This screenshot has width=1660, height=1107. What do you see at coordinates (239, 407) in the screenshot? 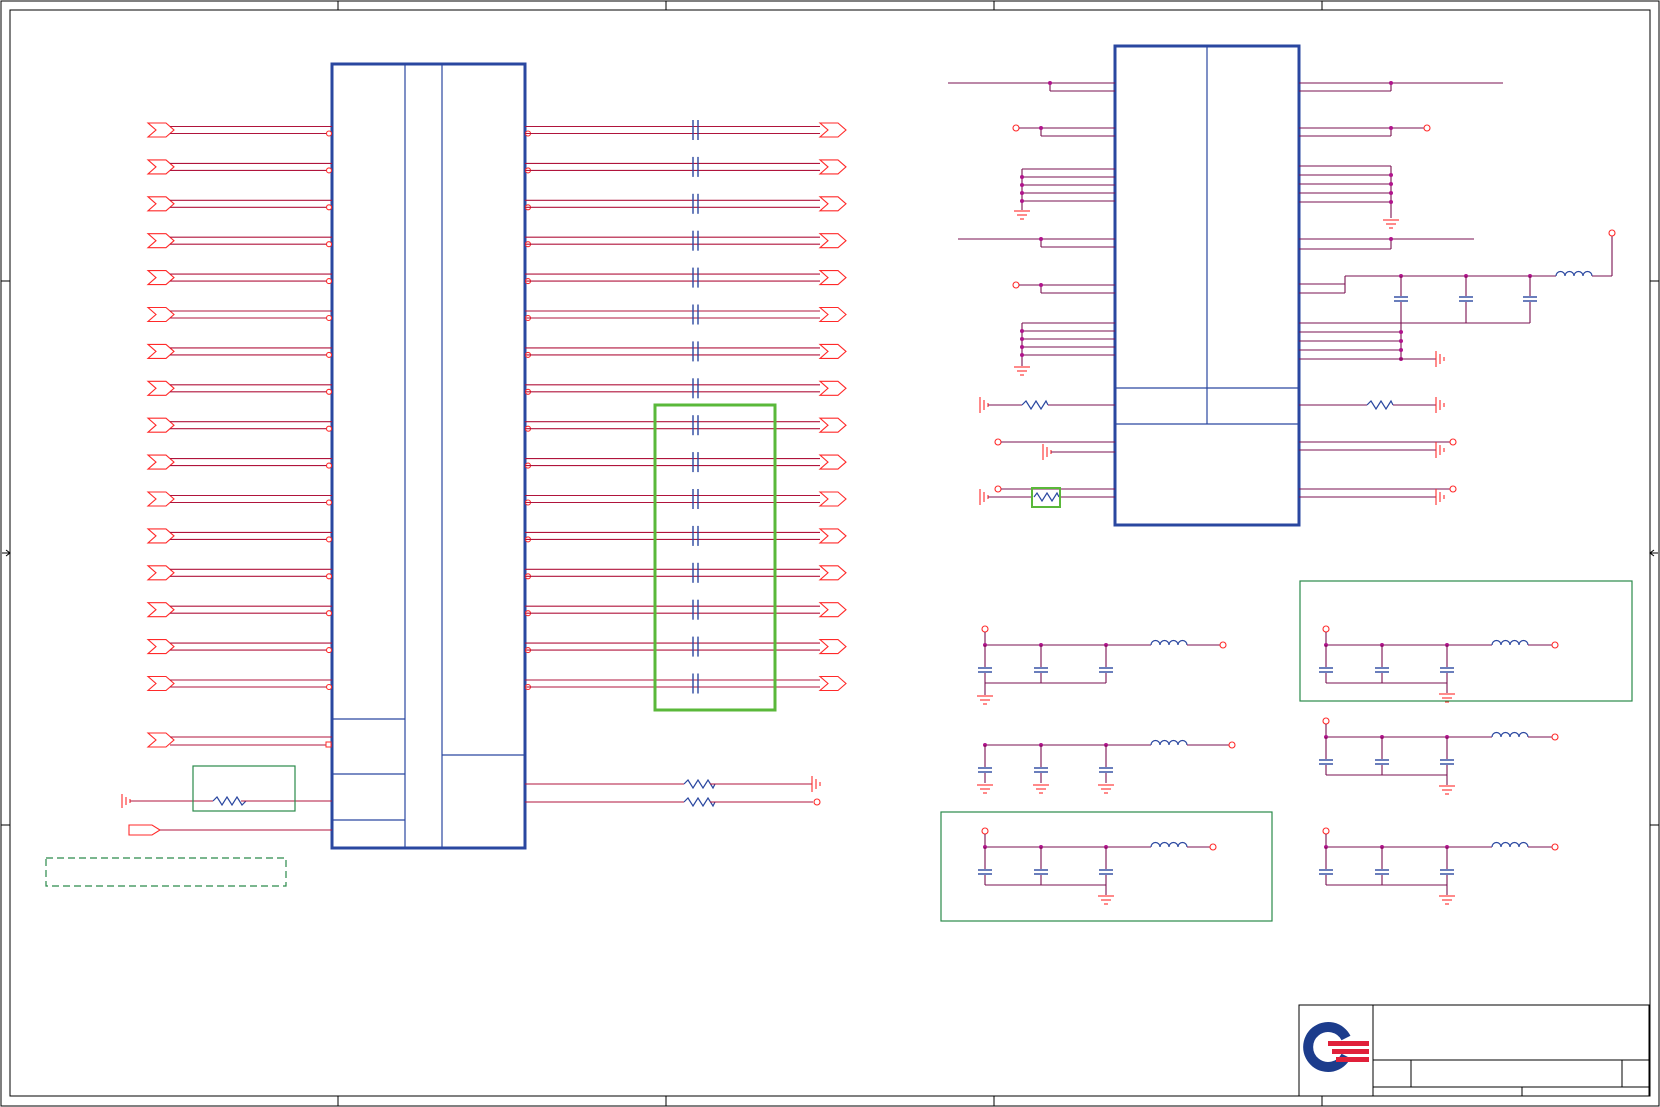
I see `left-input-signals` at bounding box center [239, 407].